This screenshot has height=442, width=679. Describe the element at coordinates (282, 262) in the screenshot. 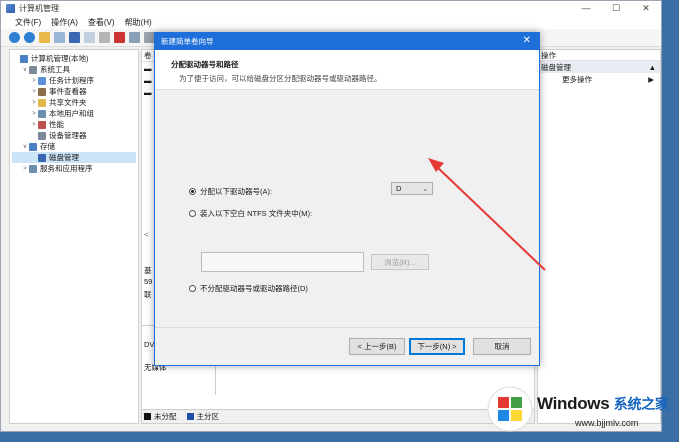

I see `folder-path-input` at that location.